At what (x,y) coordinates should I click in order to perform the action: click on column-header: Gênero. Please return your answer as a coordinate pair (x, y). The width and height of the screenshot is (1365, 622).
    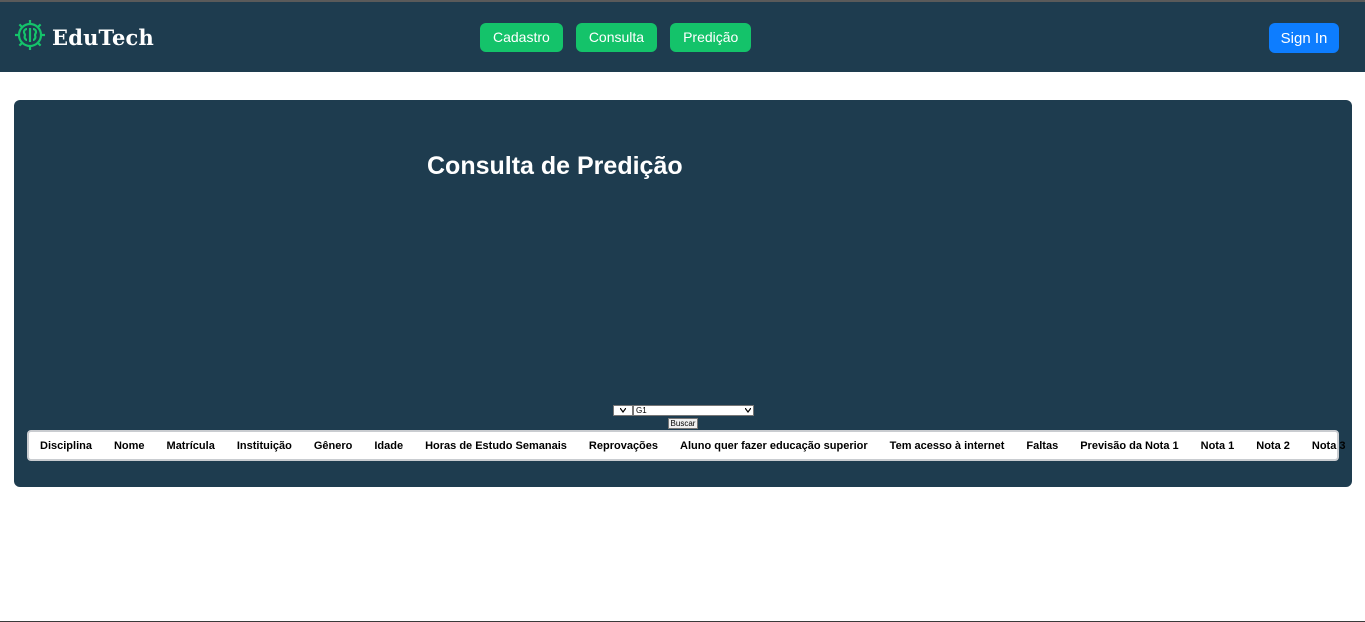
    Looking at the image, I should click on (333, 445).